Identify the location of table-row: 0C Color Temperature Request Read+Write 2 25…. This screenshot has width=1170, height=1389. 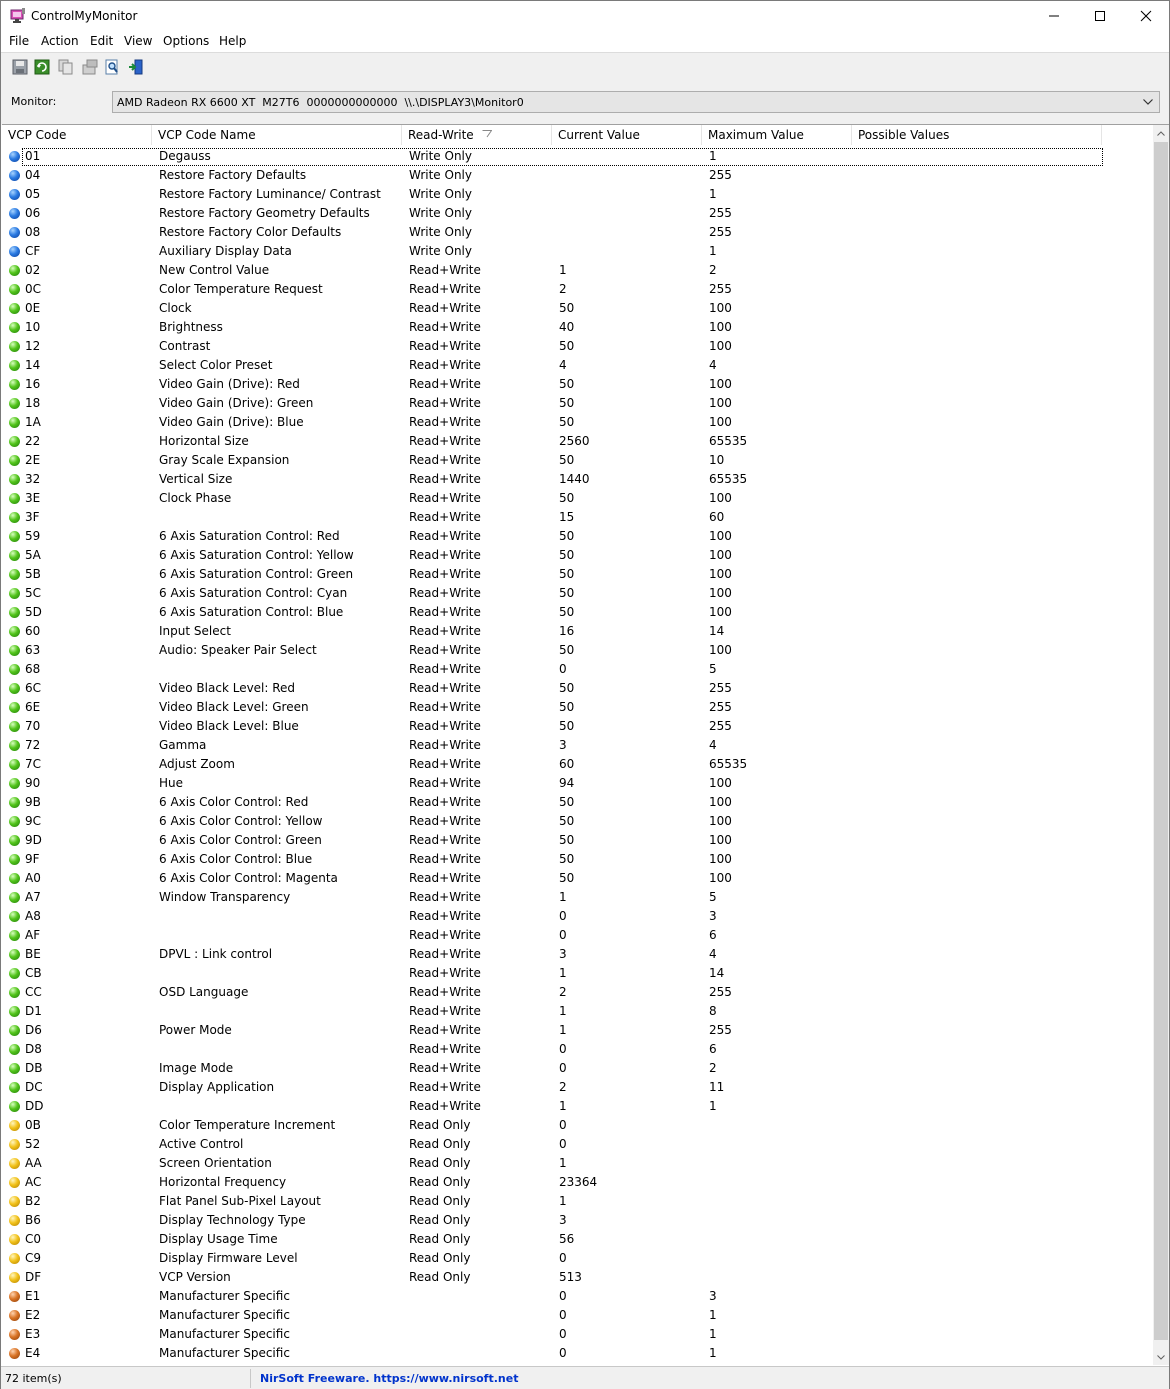
(577, 289).